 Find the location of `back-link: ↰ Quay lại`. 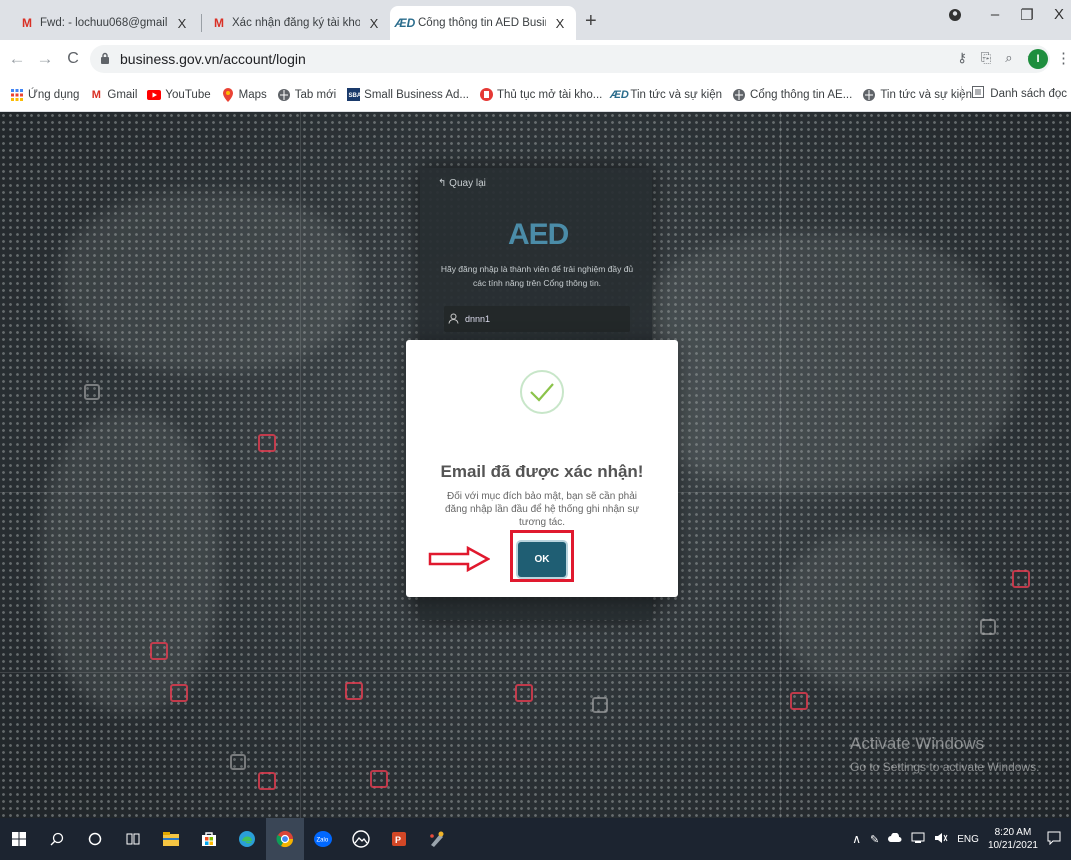

back-link: ↰ Quay lại is located at coordinates (462, 183).